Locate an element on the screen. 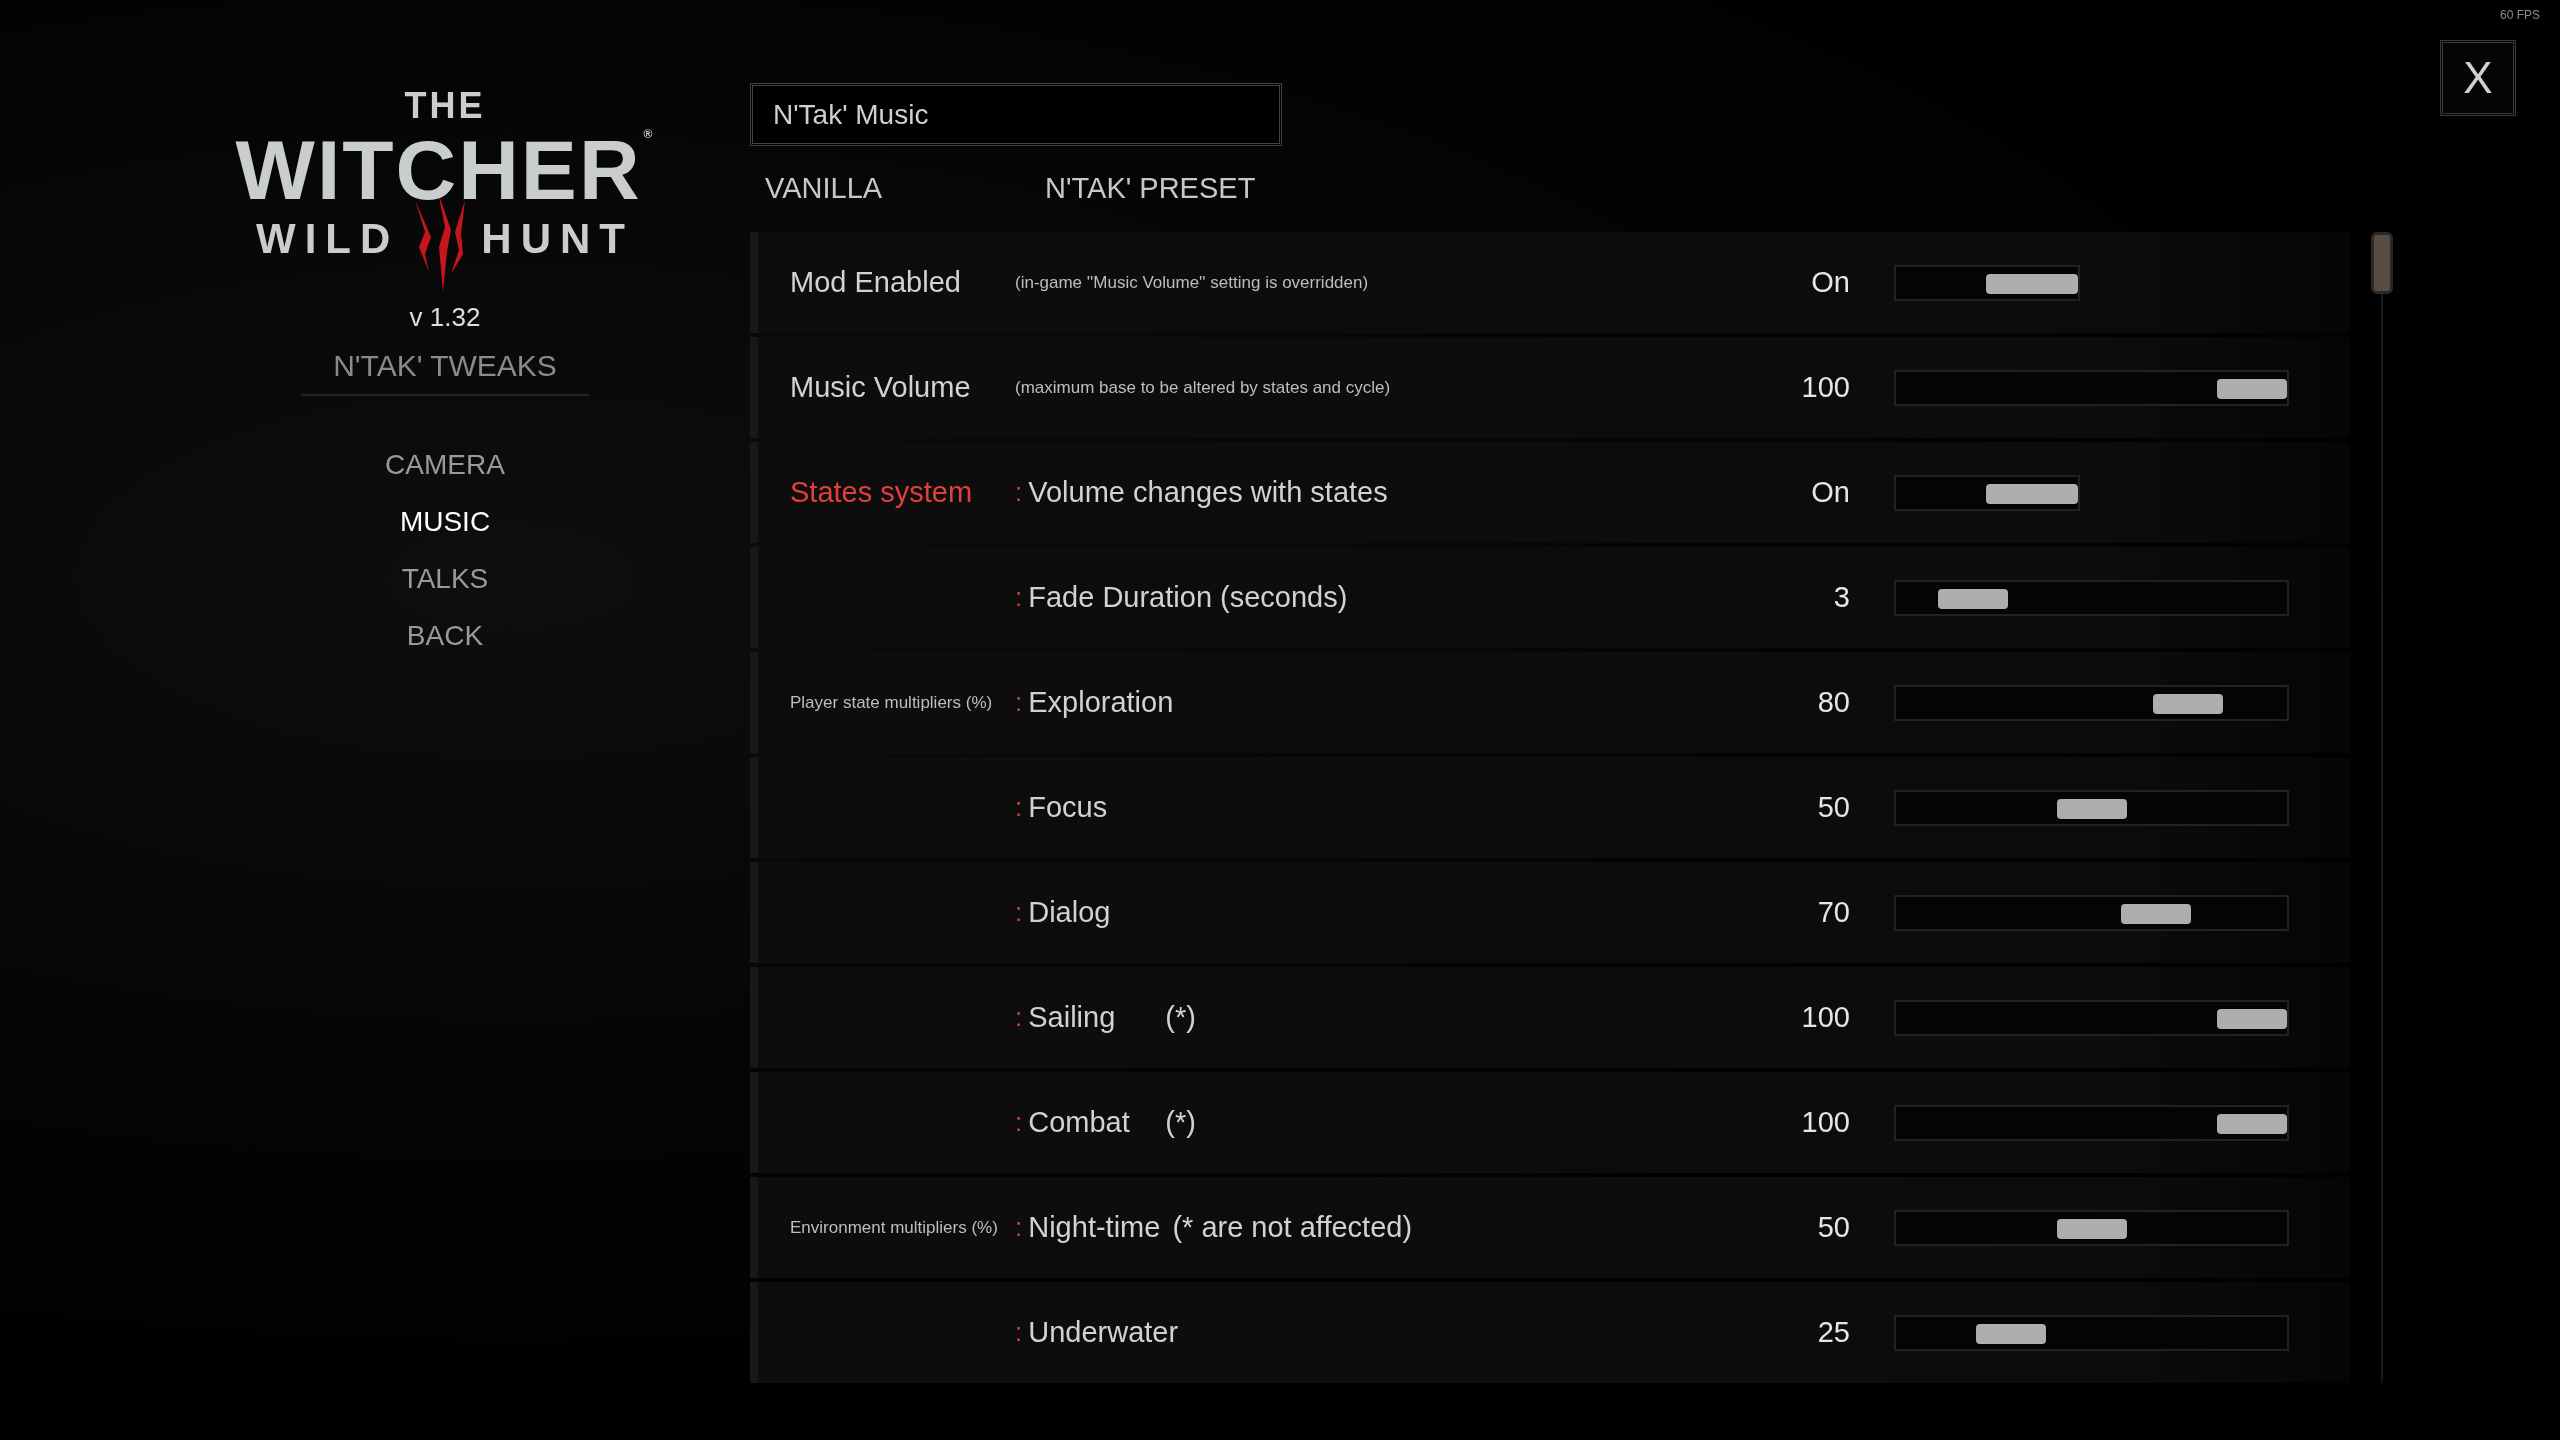  setting-label: Underwater is located at coordinates (1103, 1332).